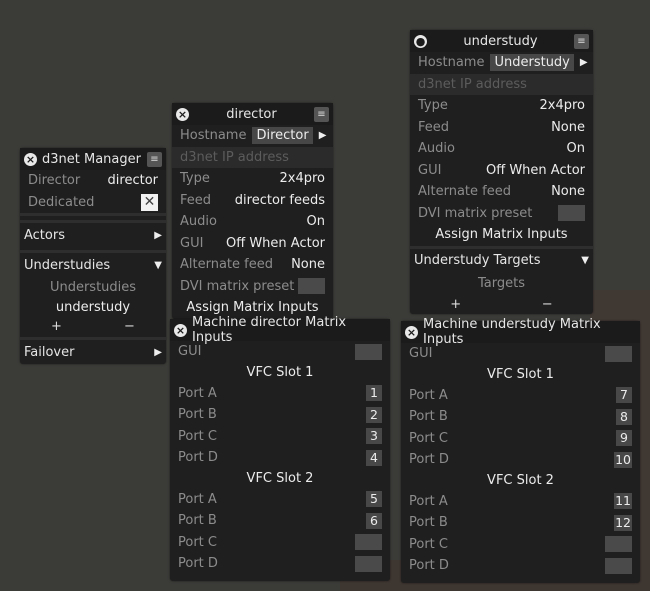  I want to click on panel-title: director, so click(251, 114).